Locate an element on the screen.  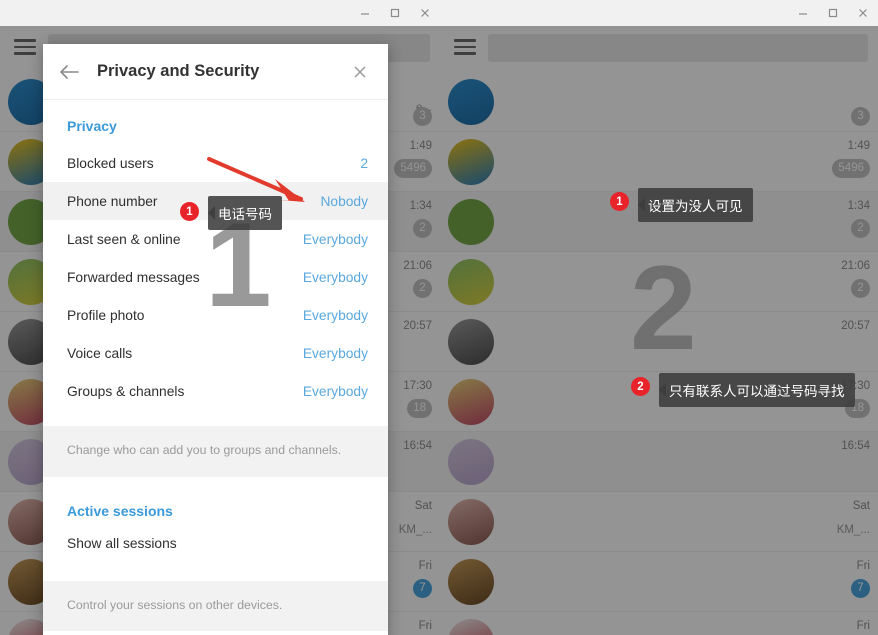
row-value: Nobody is located at coordinates (344, 201).